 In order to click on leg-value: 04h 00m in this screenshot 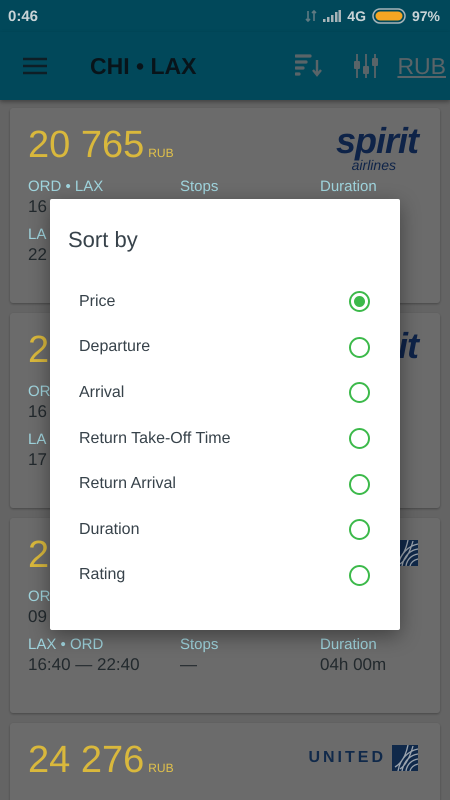, I will do `click(353, 665)`.